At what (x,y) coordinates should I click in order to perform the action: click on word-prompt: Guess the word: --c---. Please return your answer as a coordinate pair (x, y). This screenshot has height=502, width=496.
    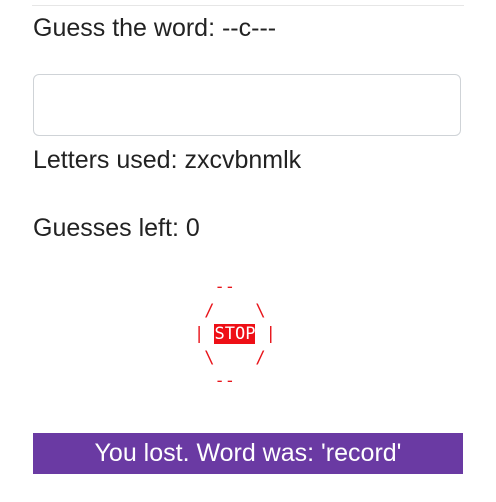
    Looking at the image, I should click on (155, 28).